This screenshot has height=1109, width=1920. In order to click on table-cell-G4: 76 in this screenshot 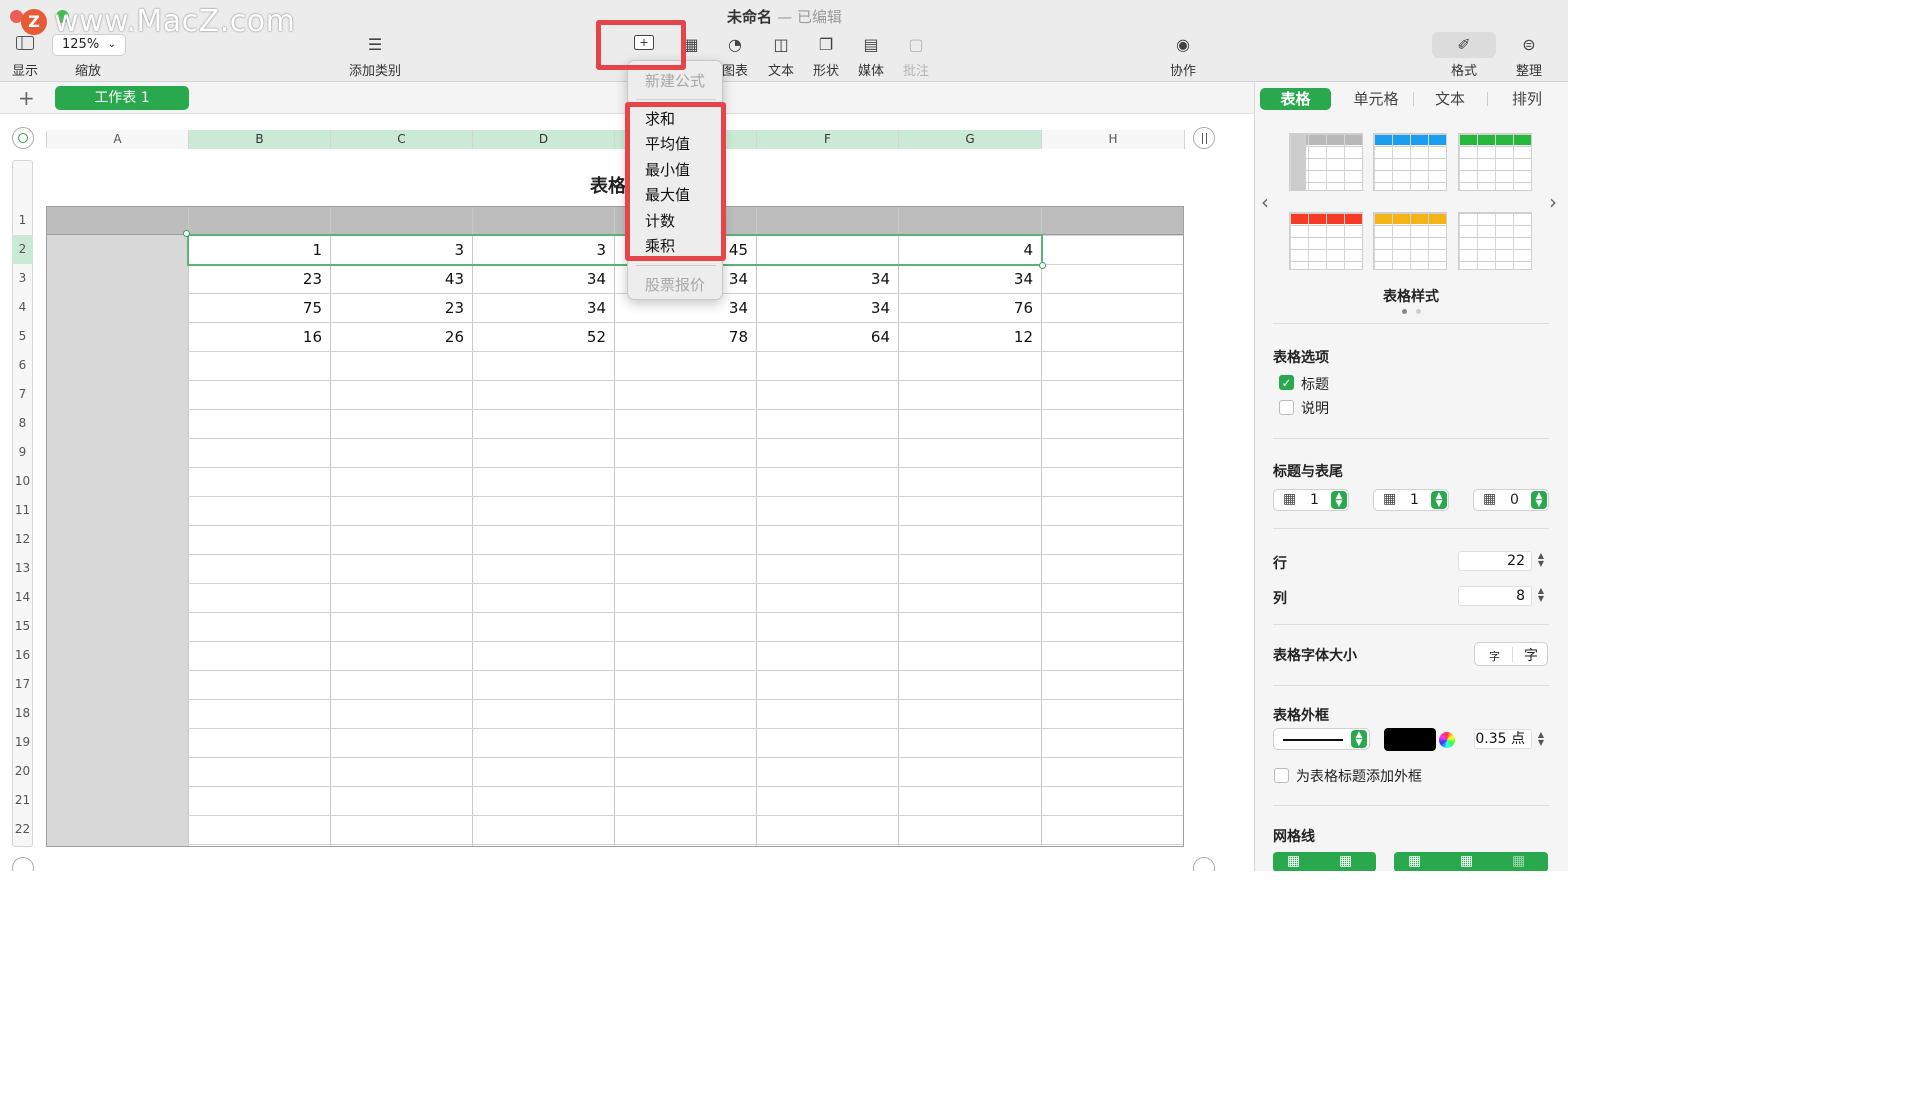, I will do `click(965, 308)`.